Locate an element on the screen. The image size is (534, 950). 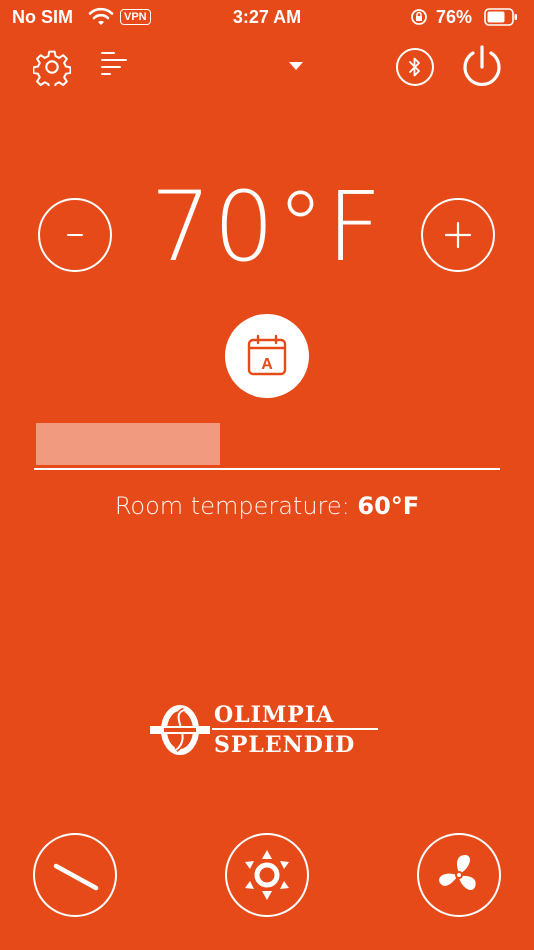
mode-slash-icon is located at coordinates (76, 877).